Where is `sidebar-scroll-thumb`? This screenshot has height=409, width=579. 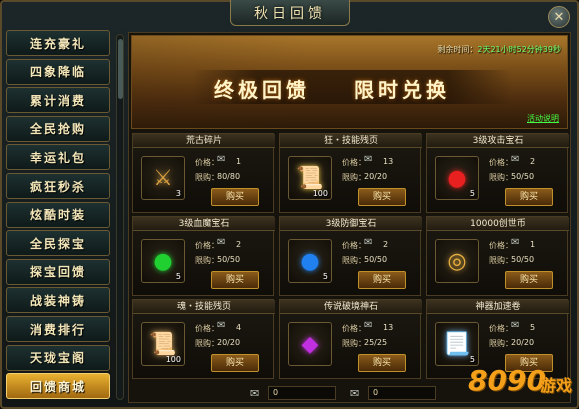
sidebar-scroll-thumb is located at coordinates (120, 69).